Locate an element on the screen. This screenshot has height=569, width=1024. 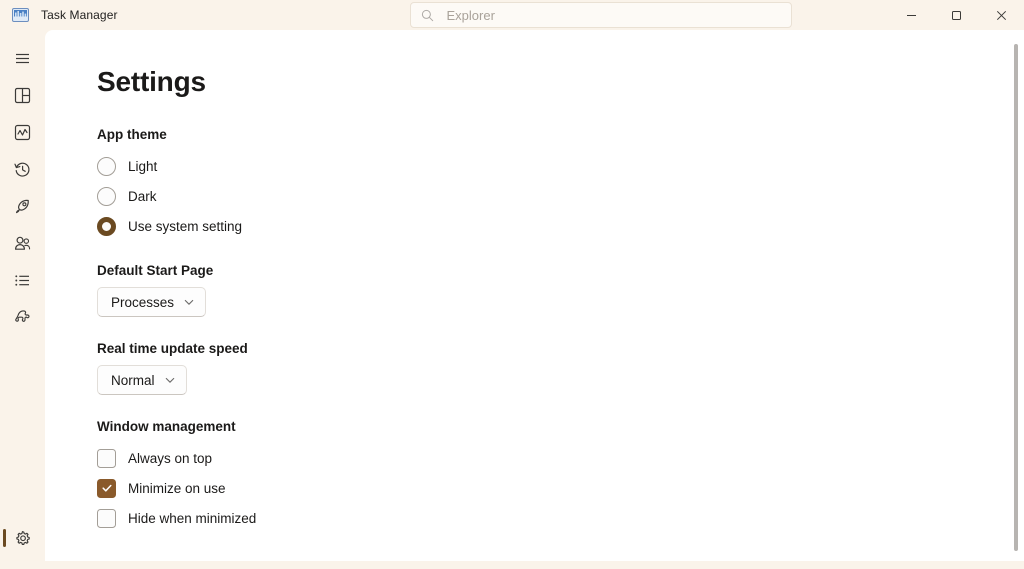
close-button is located at coordinates (1001, 15).